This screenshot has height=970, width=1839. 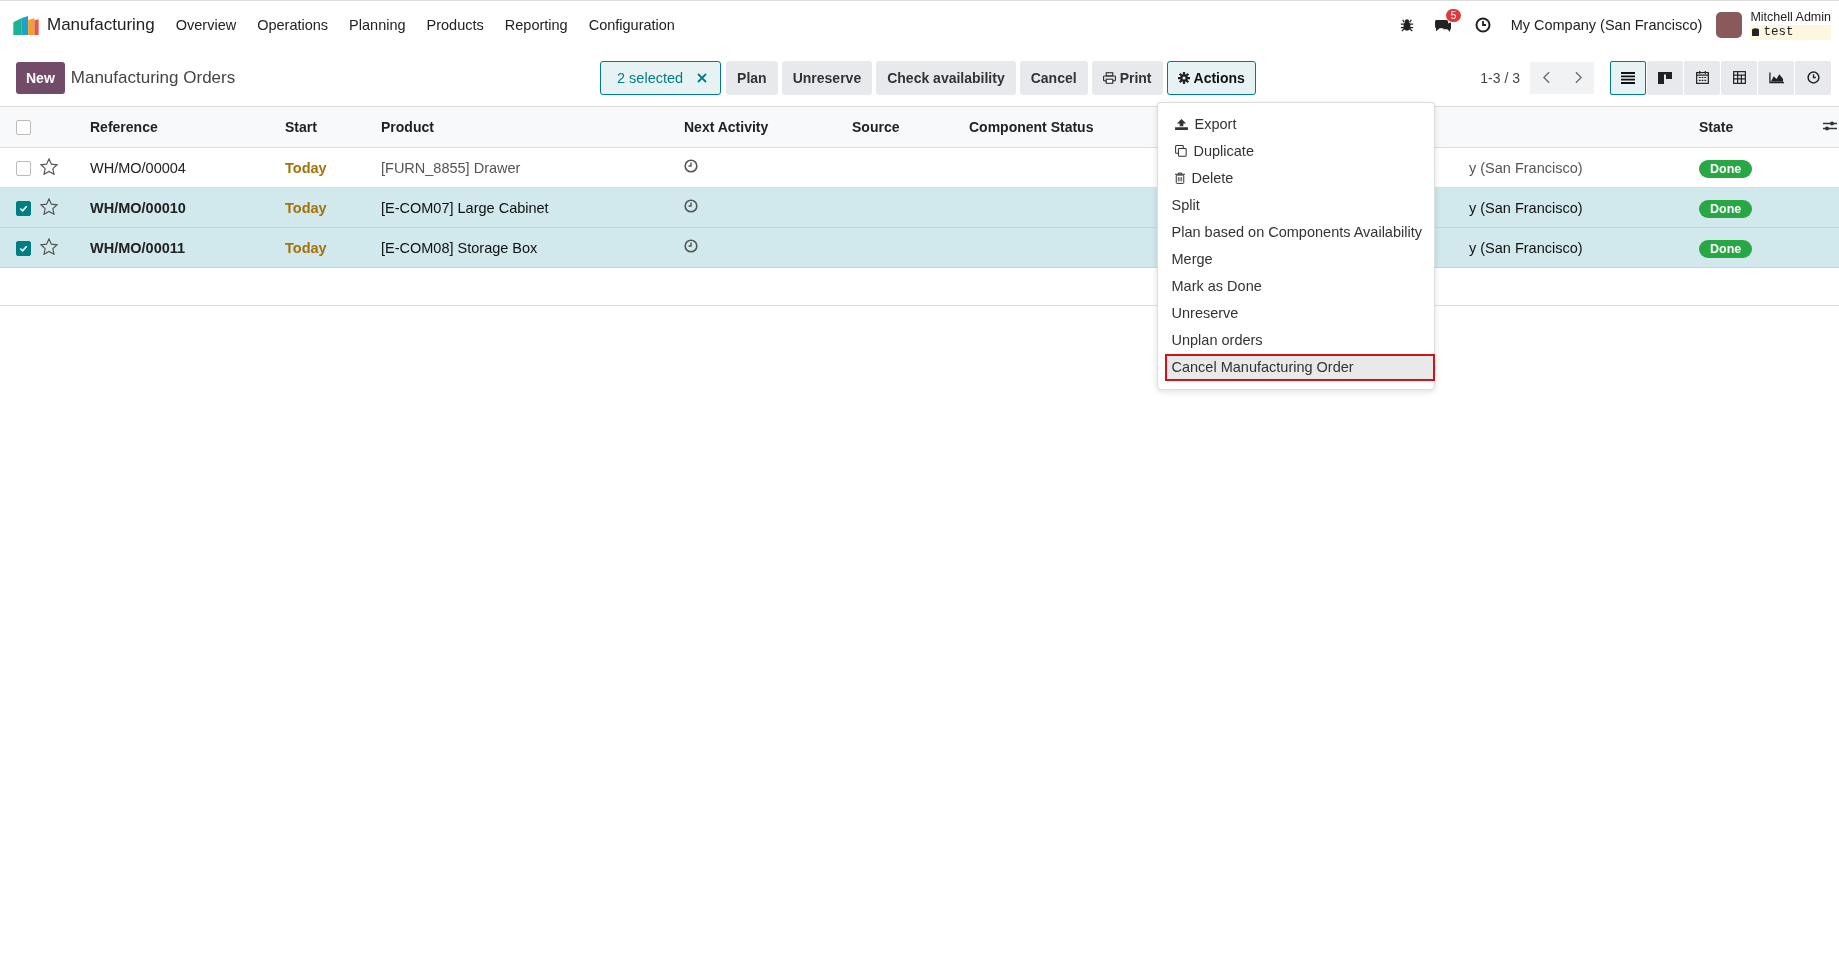 What do you see at coordinates (1127, 77) in the screenshot?
I see `print-button: Print` at bounding box center [1127, 77].